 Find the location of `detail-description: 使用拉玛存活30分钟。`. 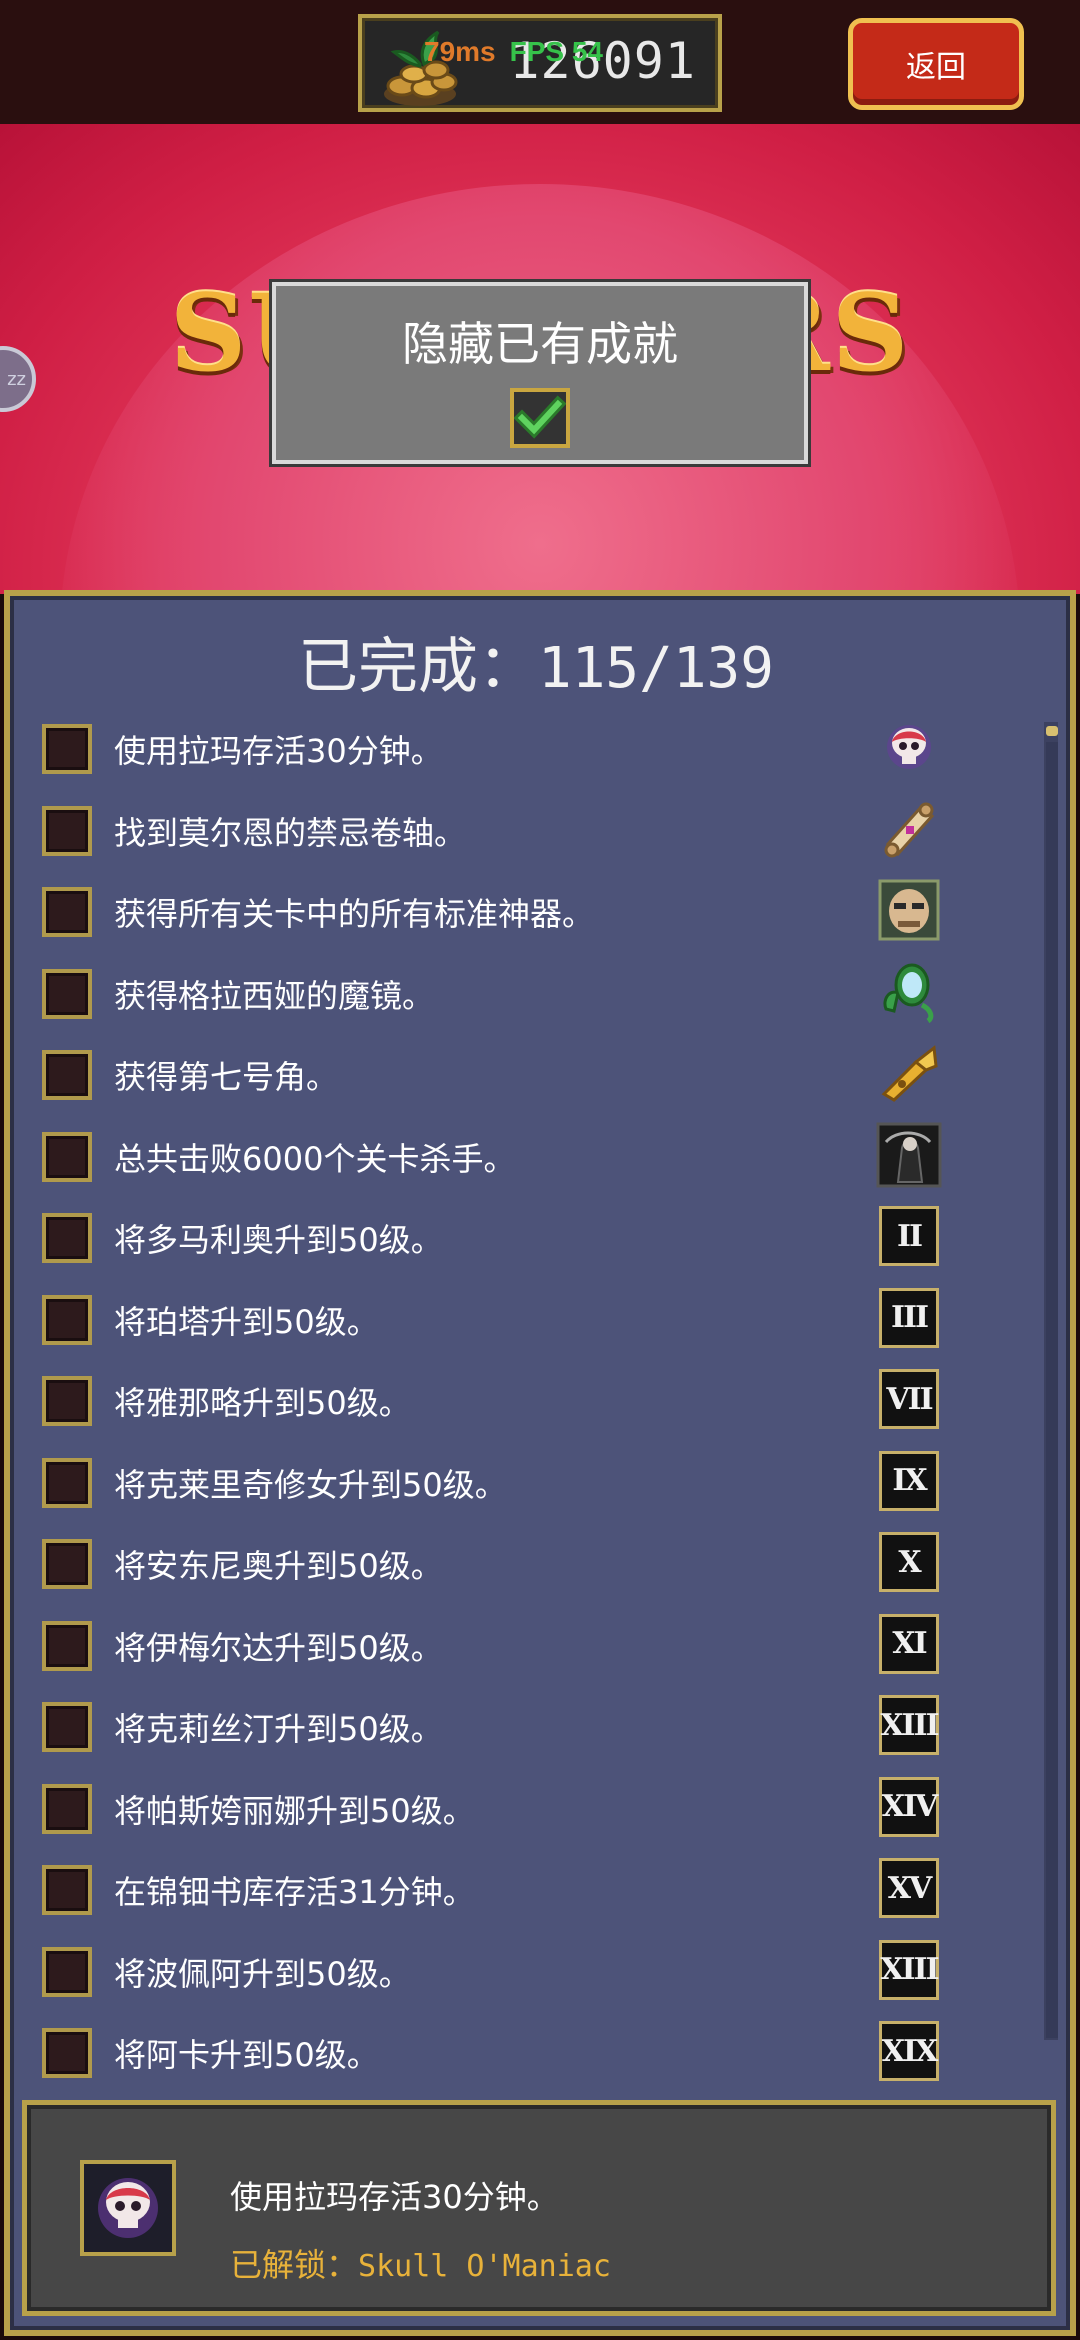

detail-description: 使用拉玛存活30分钟。 is located at coordinates (394, 2197).